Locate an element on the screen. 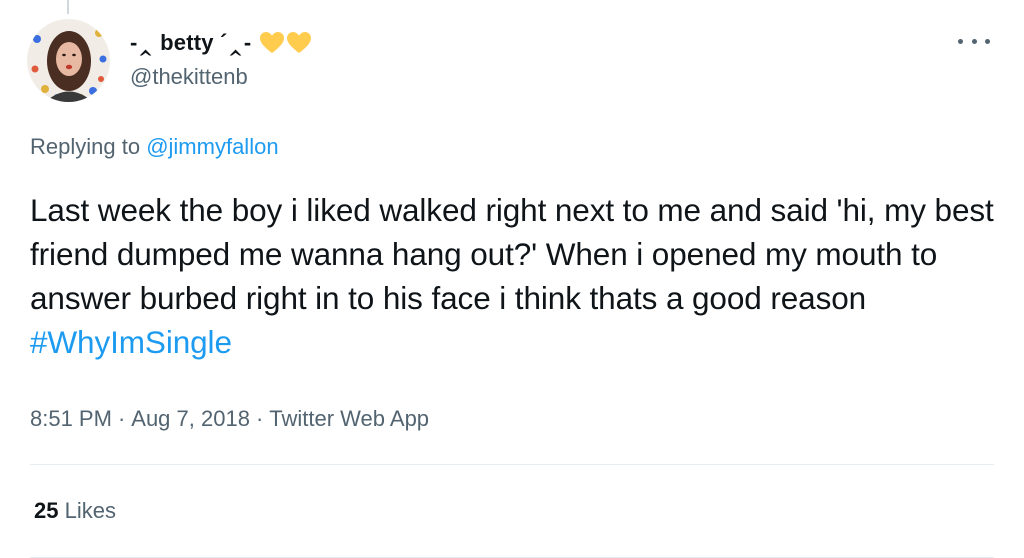  avatar is located at coordinates (68, 60).